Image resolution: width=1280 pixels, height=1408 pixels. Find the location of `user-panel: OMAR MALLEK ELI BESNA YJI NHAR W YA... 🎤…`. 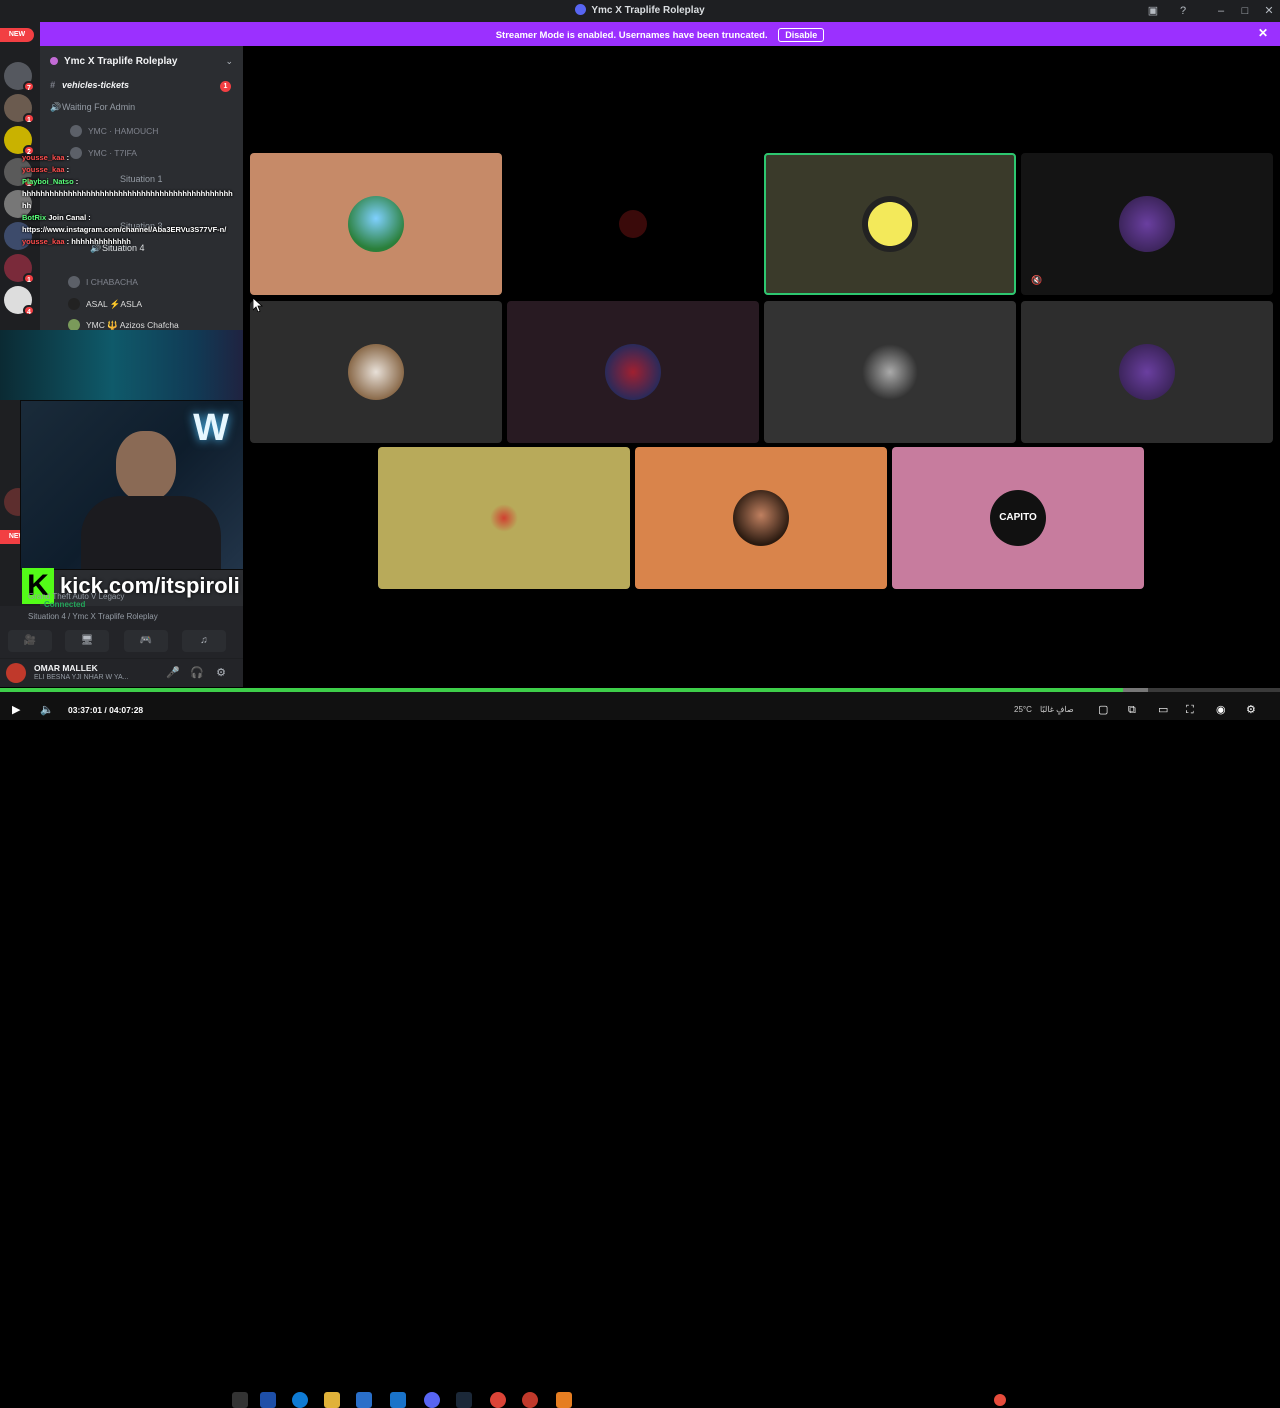

user-panel: OMAR MALLEK ELI BESNA YJI NHAR W YA... 🎤… is located at coordinates (121, 672).